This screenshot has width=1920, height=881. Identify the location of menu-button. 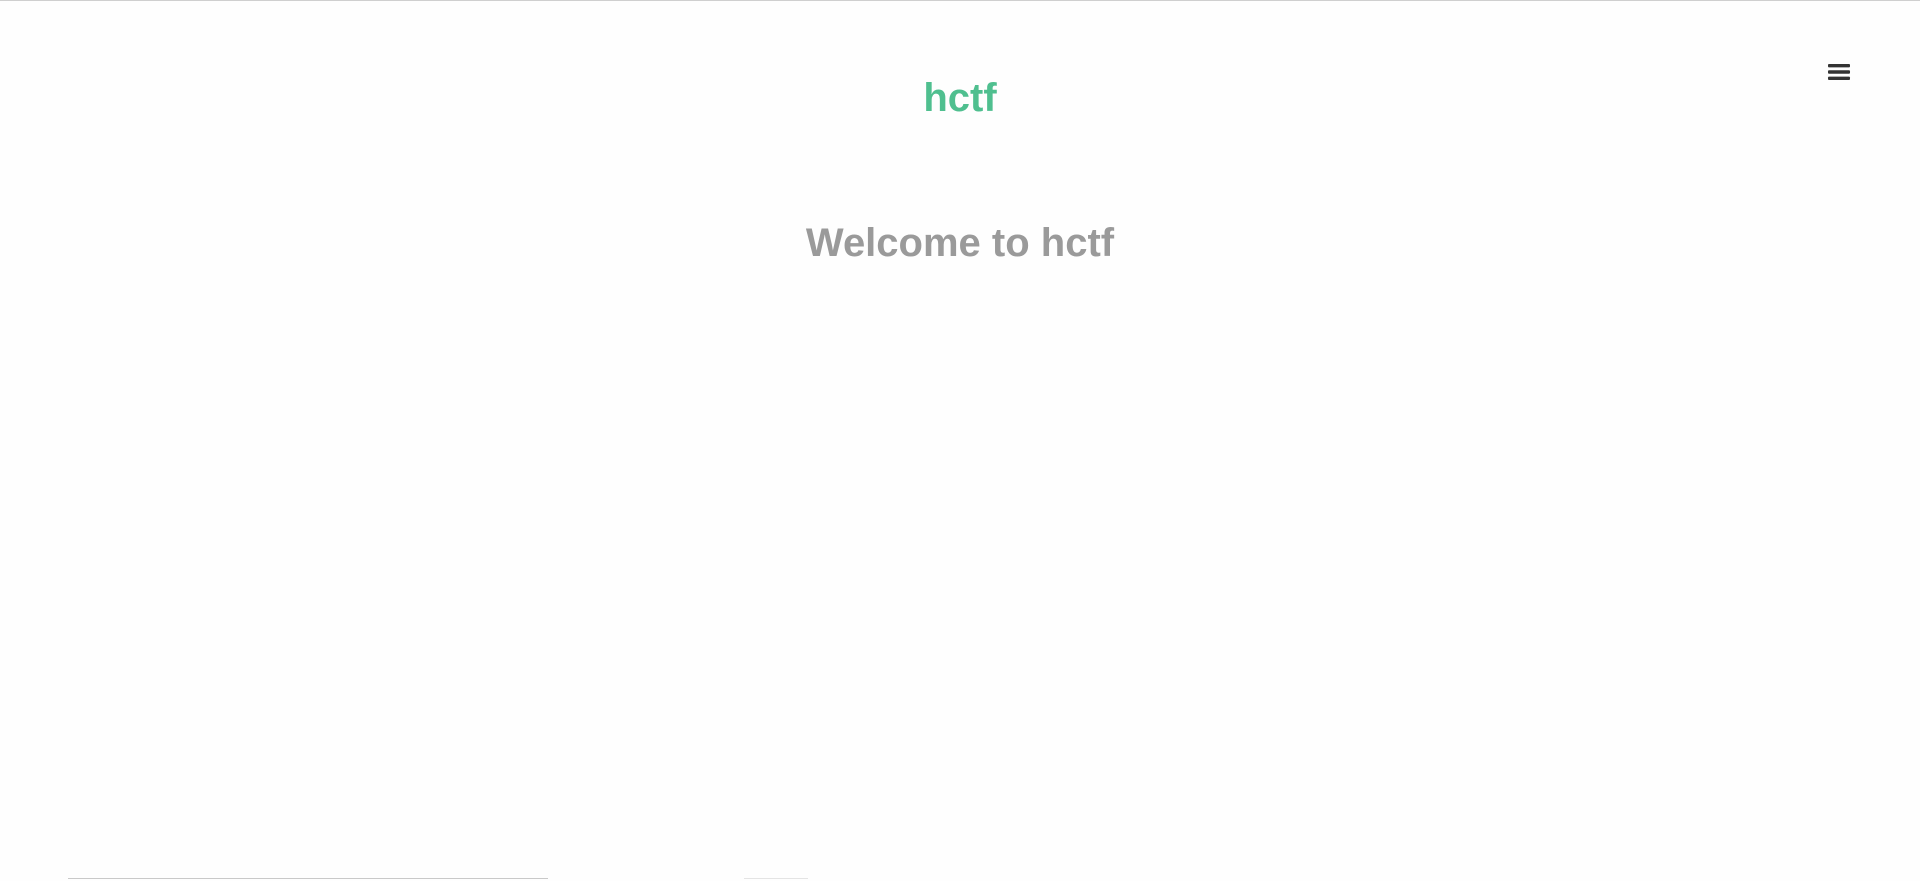
(1839, 72).